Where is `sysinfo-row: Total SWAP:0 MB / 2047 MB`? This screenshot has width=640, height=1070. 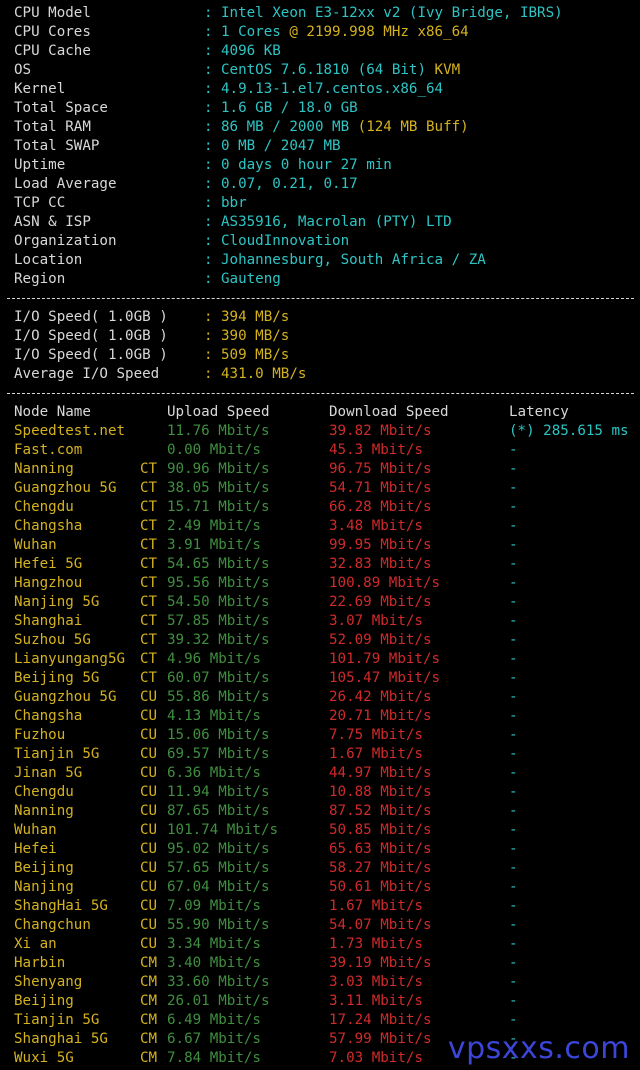
sysinfo-row: Total SWAP:0 MB / 2047 MB is located at coordinates (327, 146).